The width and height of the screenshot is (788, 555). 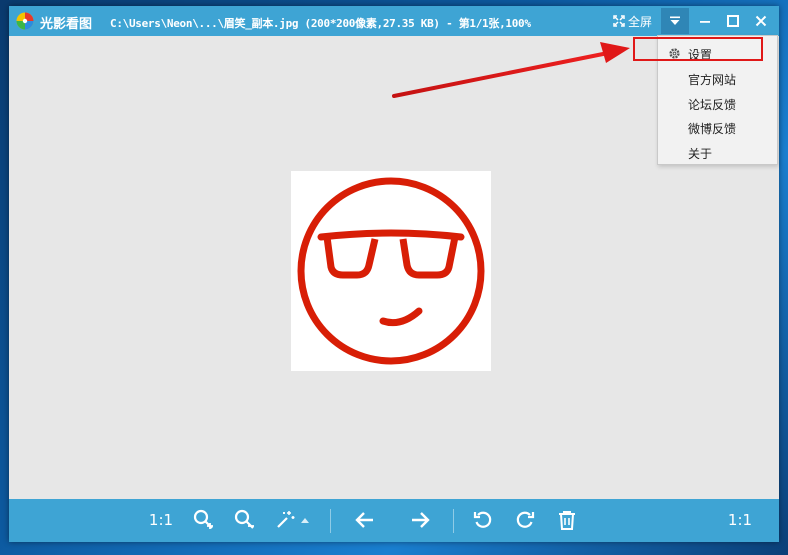 What do you see at coordinates (511, 70) in the screenshot?
I see `annotation-arrow` at bounding box center [511, 70].